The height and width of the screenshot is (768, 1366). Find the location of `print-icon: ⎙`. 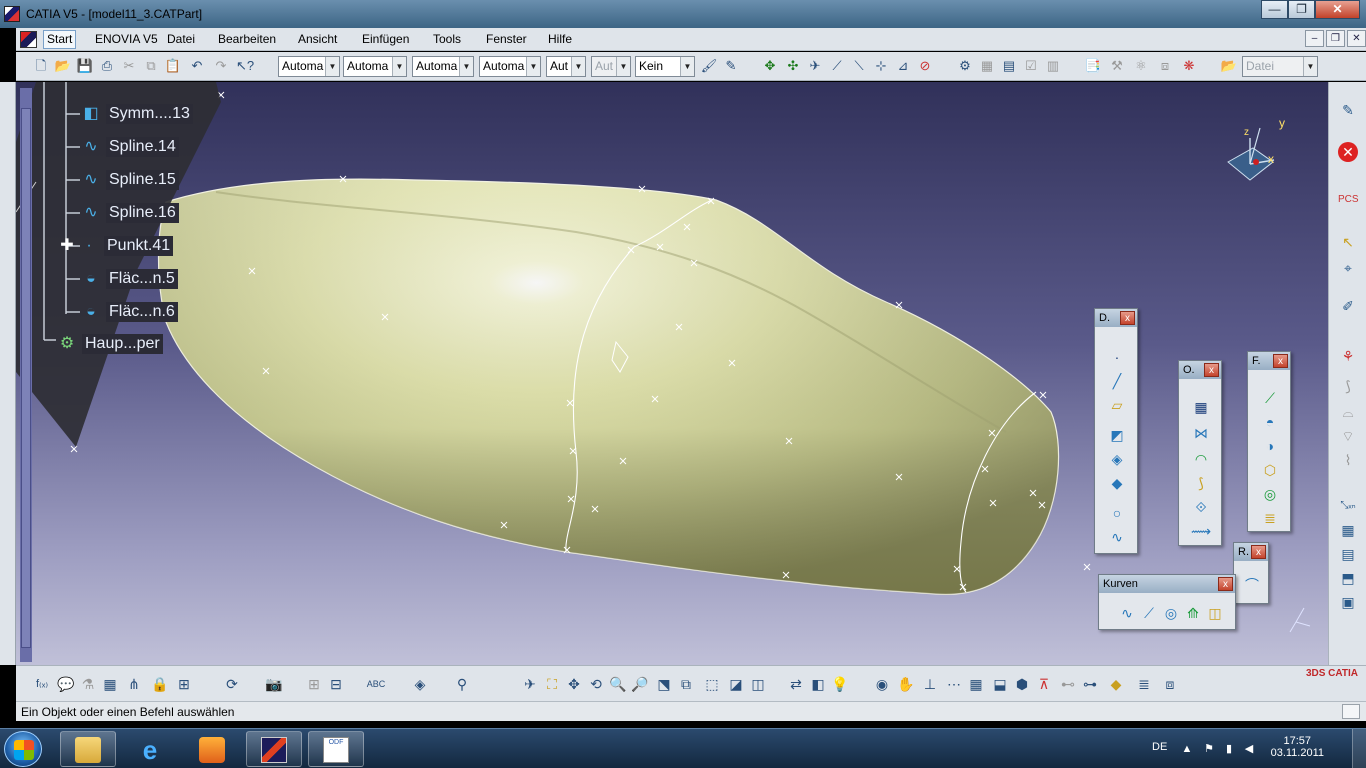

print-icon: ⎙ is located at coordinates (107, 66).